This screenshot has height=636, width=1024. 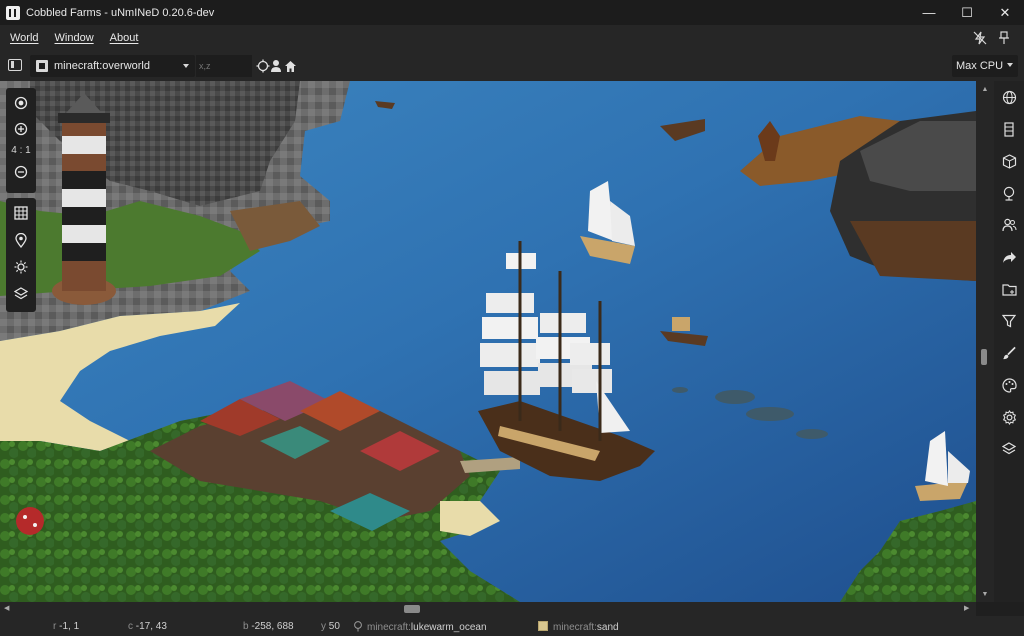 I want to click on y-value: 50, so click(x=334, y=626).